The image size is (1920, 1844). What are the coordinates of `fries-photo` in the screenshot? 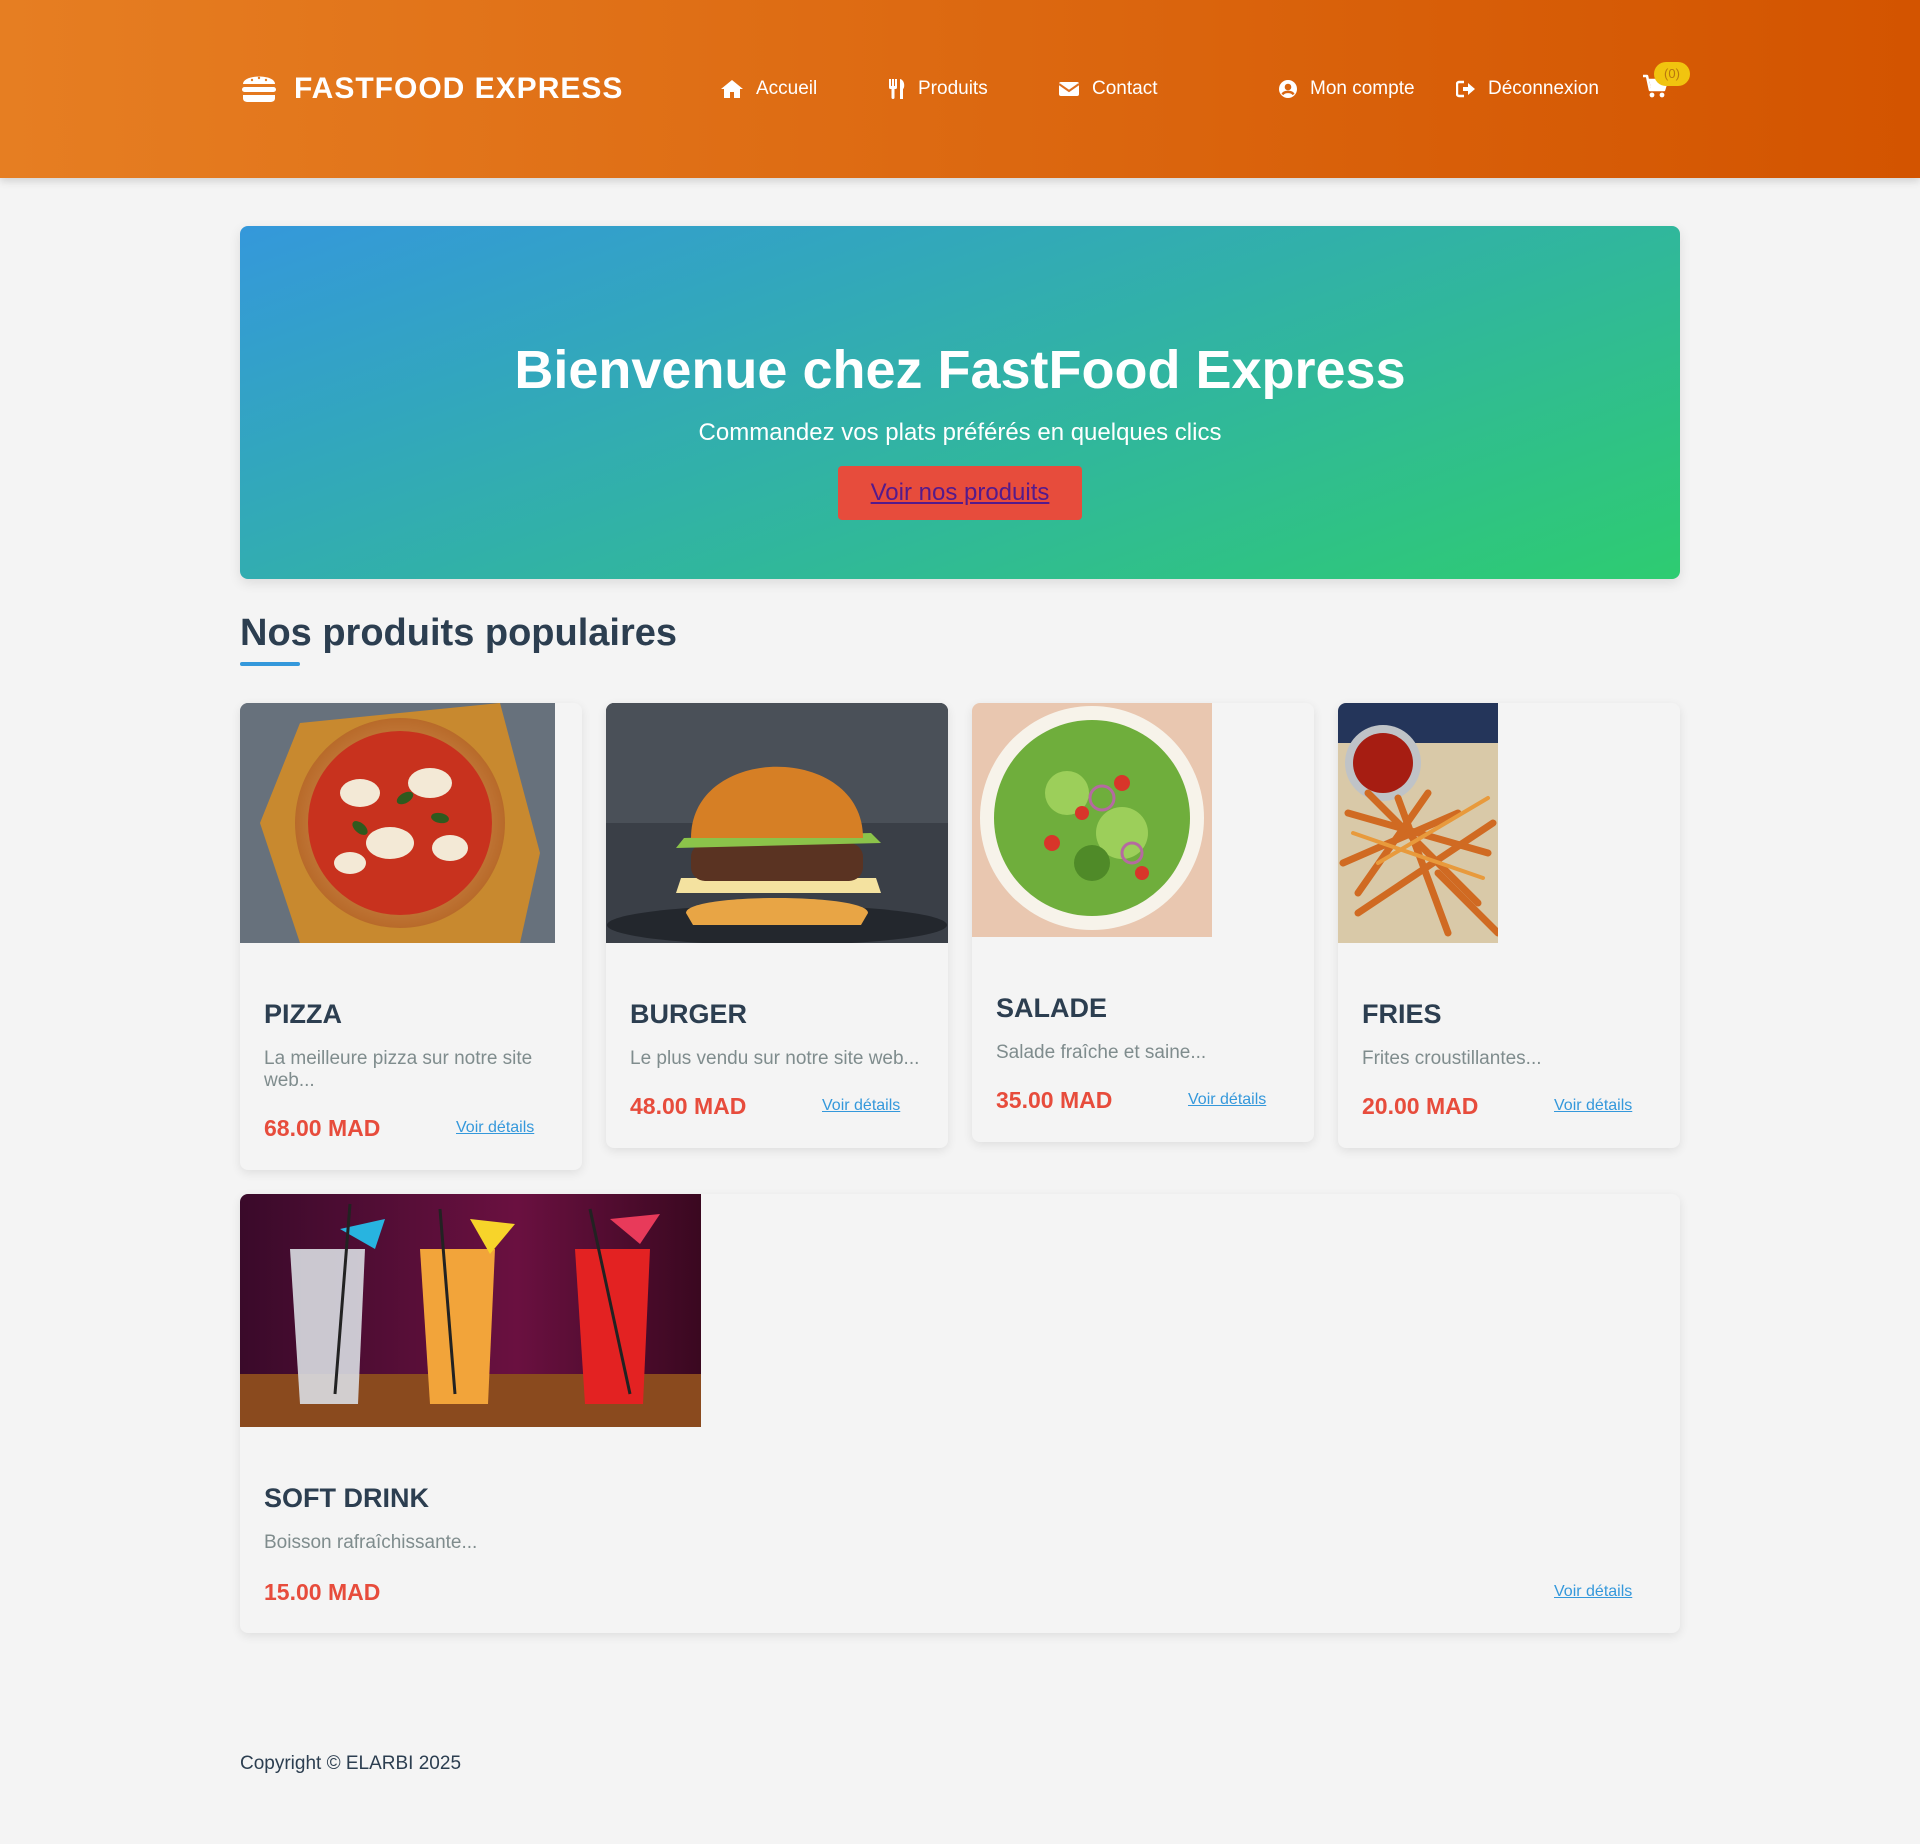 It's located at (1418, 823).